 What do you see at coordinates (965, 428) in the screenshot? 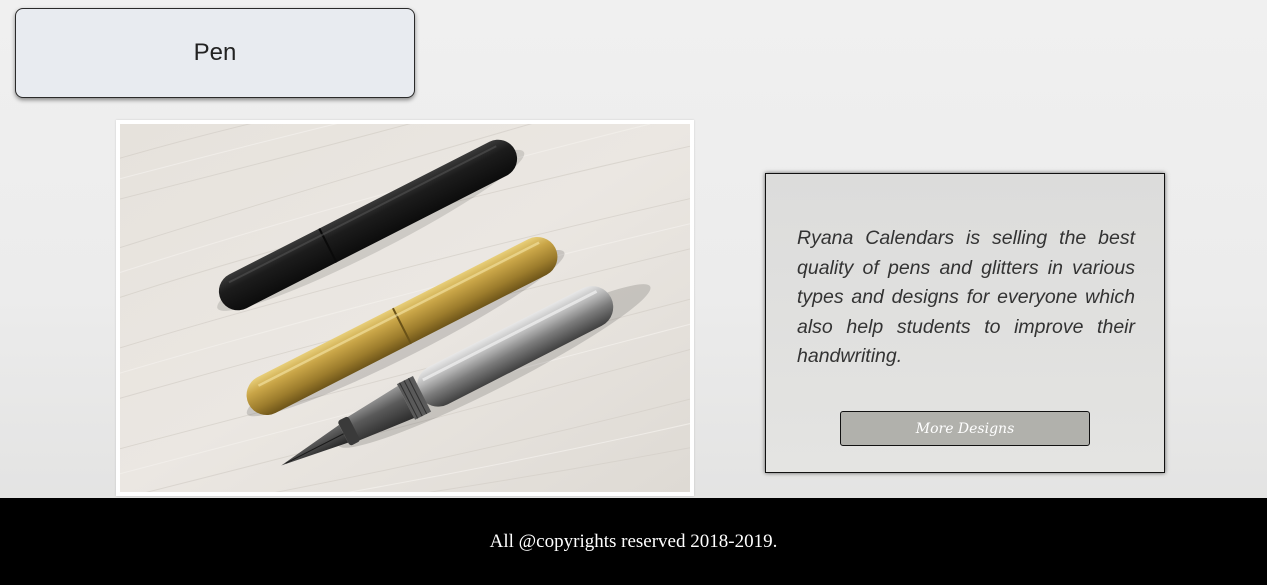
I see `more-designs-button: More Designs` at bounding box center [965, 428].